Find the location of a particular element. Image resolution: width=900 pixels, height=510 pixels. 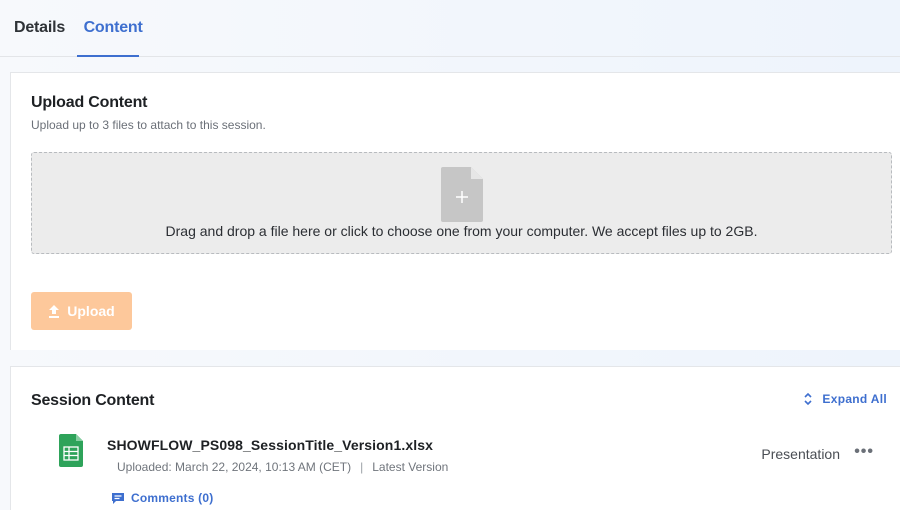

upload-button: Upload is located at coordinates (81, 311).